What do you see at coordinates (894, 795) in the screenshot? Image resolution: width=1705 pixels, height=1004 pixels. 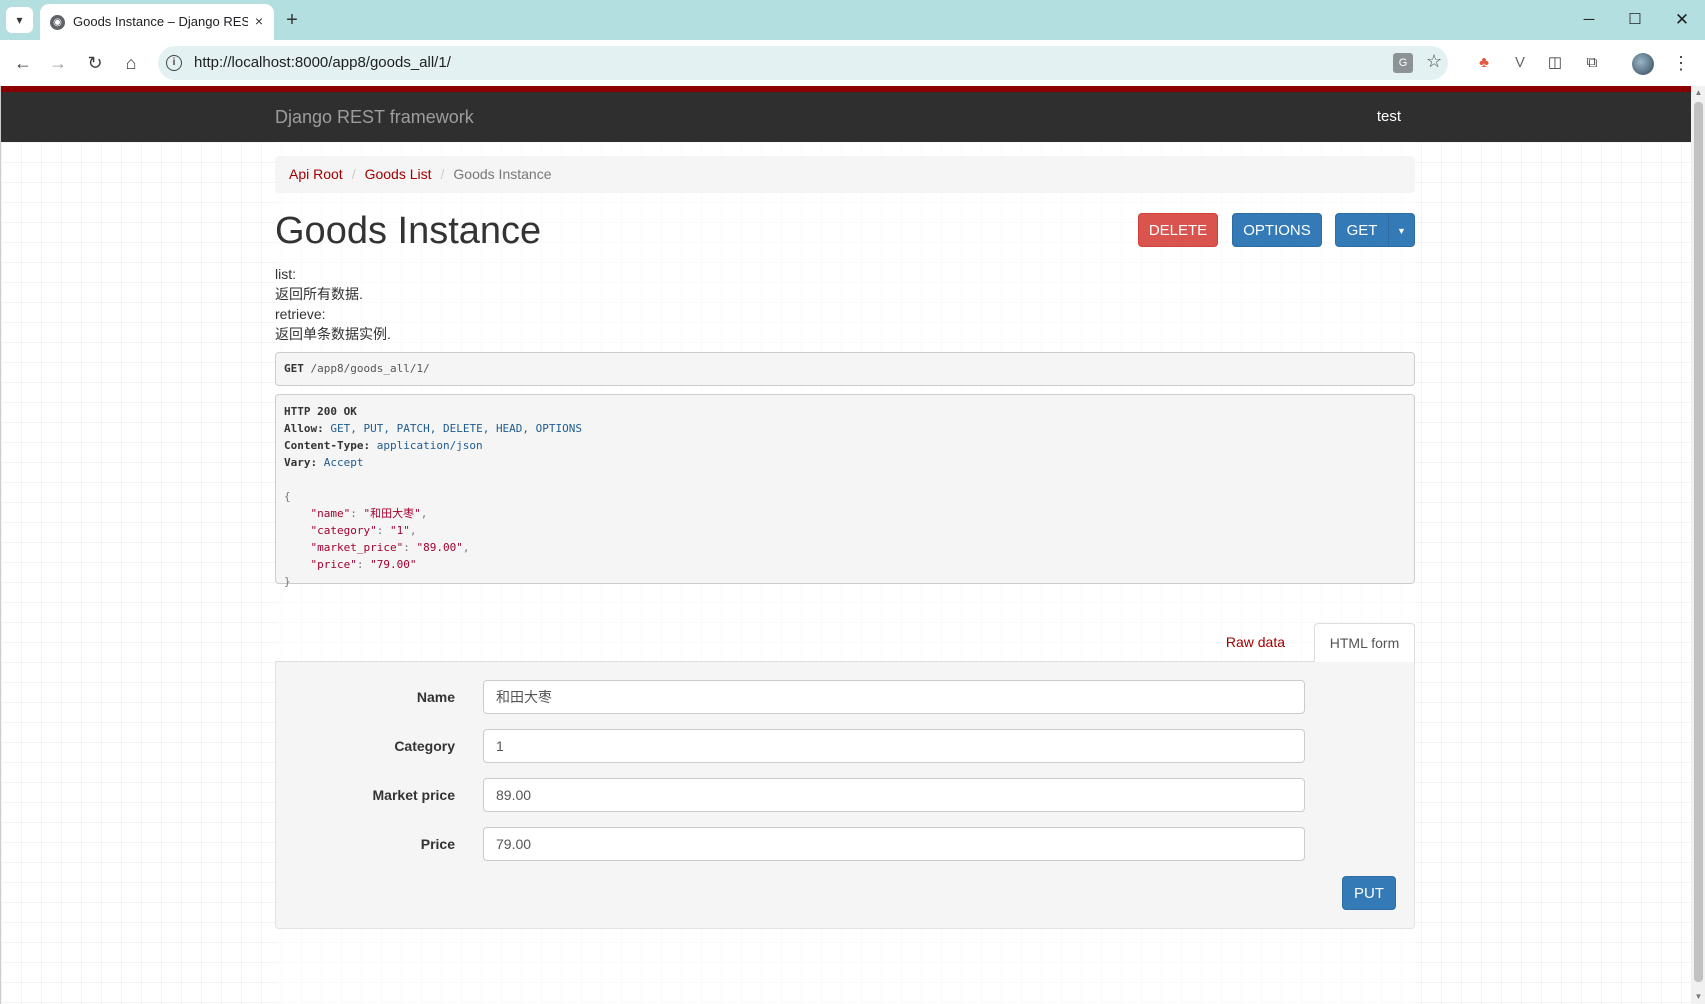 I see `market-price-field` at bounding box center [894, 795].